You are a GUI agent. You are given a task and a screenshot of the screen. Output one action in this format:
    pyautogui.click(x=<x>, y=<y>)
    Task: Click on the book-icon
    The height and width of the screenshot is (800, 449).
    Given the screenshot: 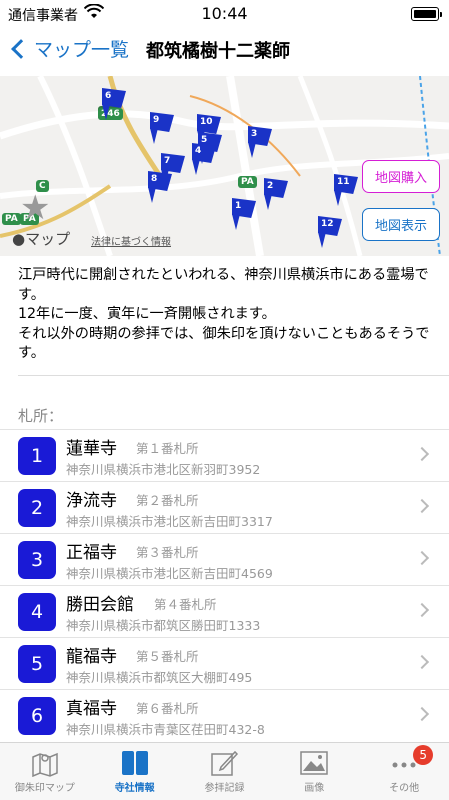 What is the action you would take?
    pyautogui.click(x=135, y=763)
    